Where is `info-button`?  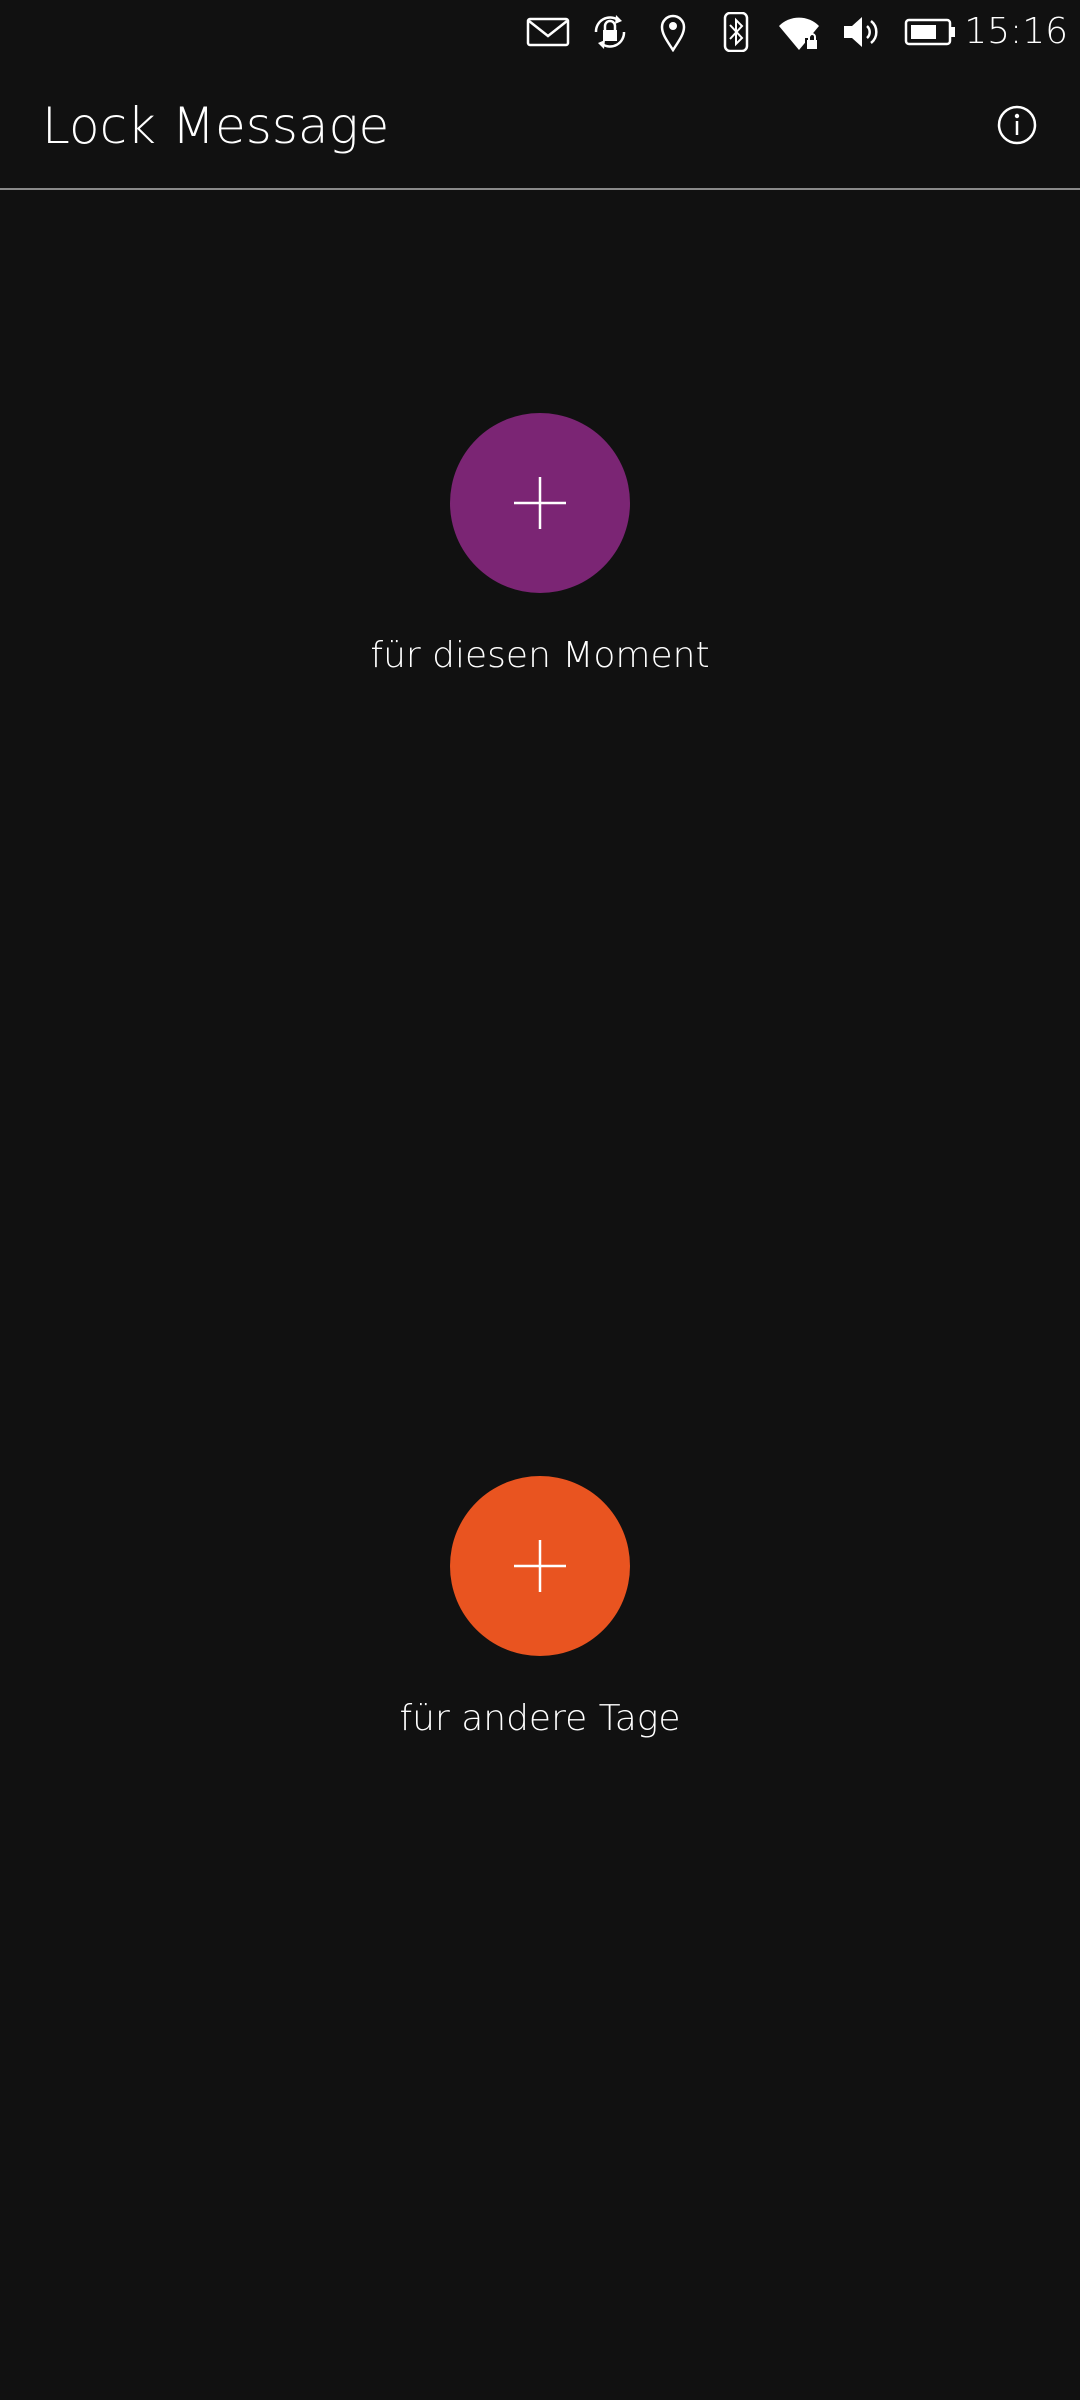 info-button is located at coordinates (1017, 125).